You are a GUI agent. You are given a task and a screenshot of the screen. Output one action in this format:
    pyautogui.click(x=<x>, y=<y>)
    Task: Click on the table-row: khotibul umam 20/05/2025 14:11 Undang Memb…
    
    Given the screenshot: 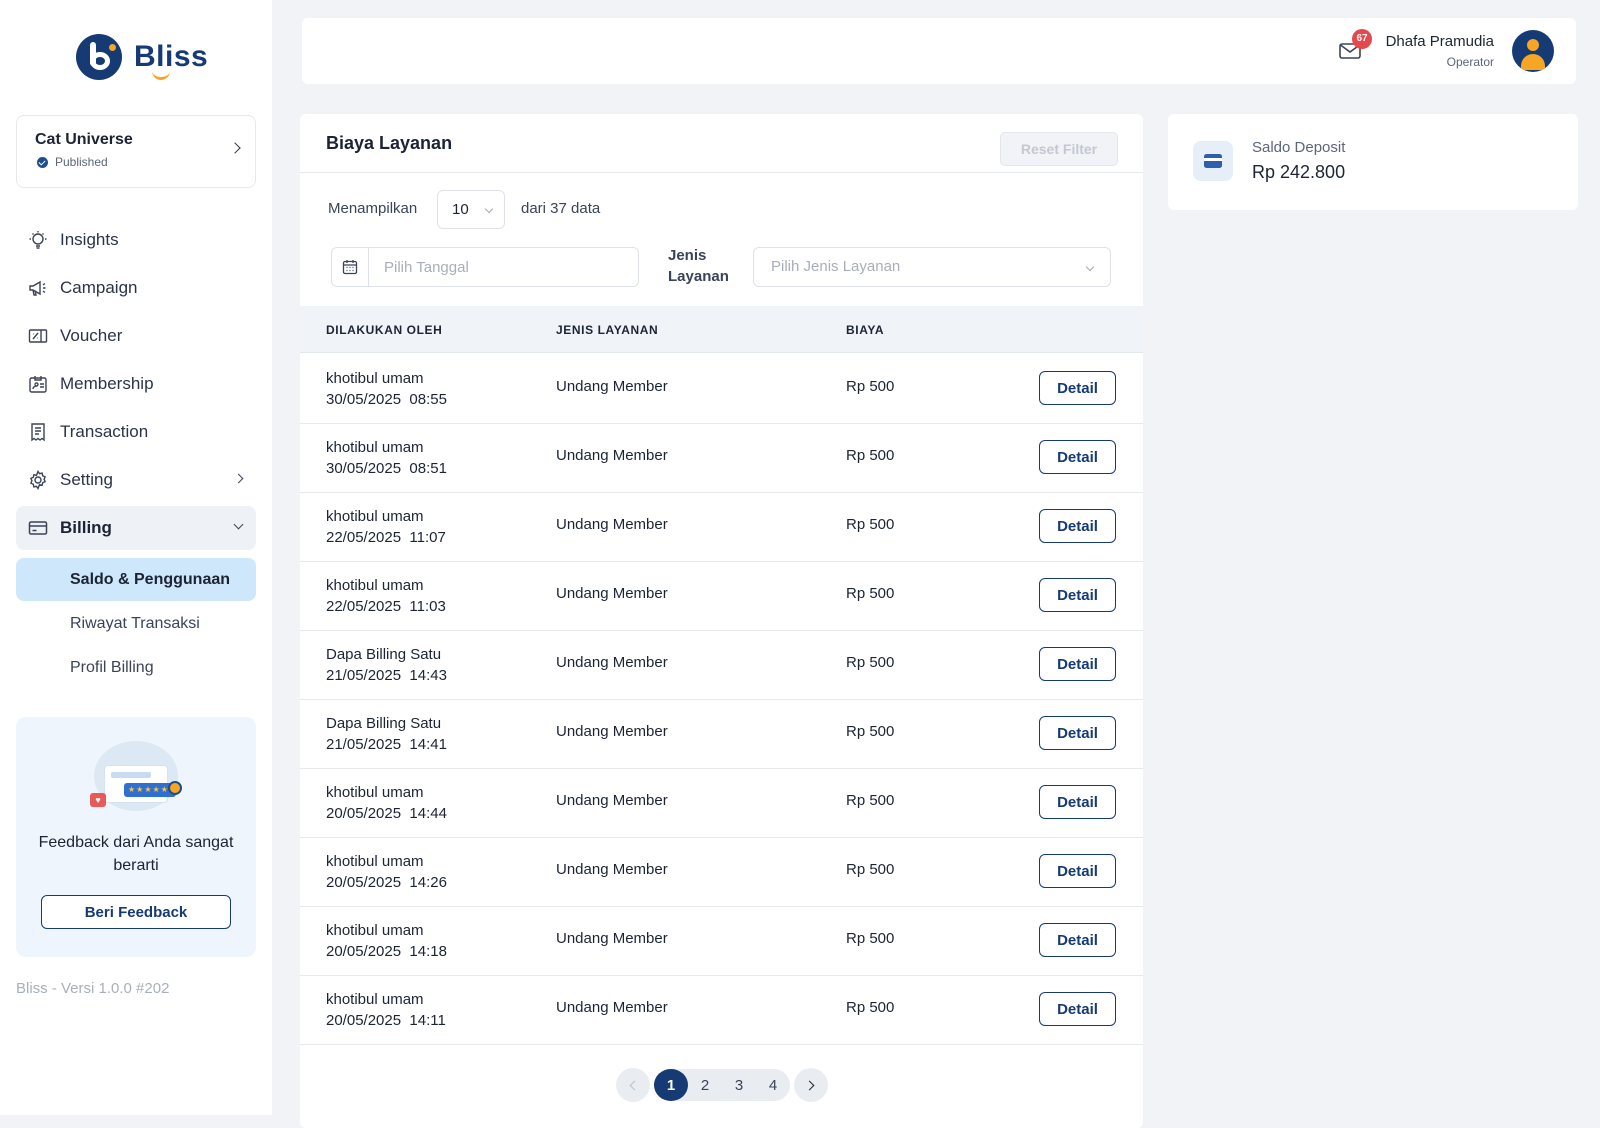 What is the action you would take?
    pyautogui.click(x=721, y=1010)
    